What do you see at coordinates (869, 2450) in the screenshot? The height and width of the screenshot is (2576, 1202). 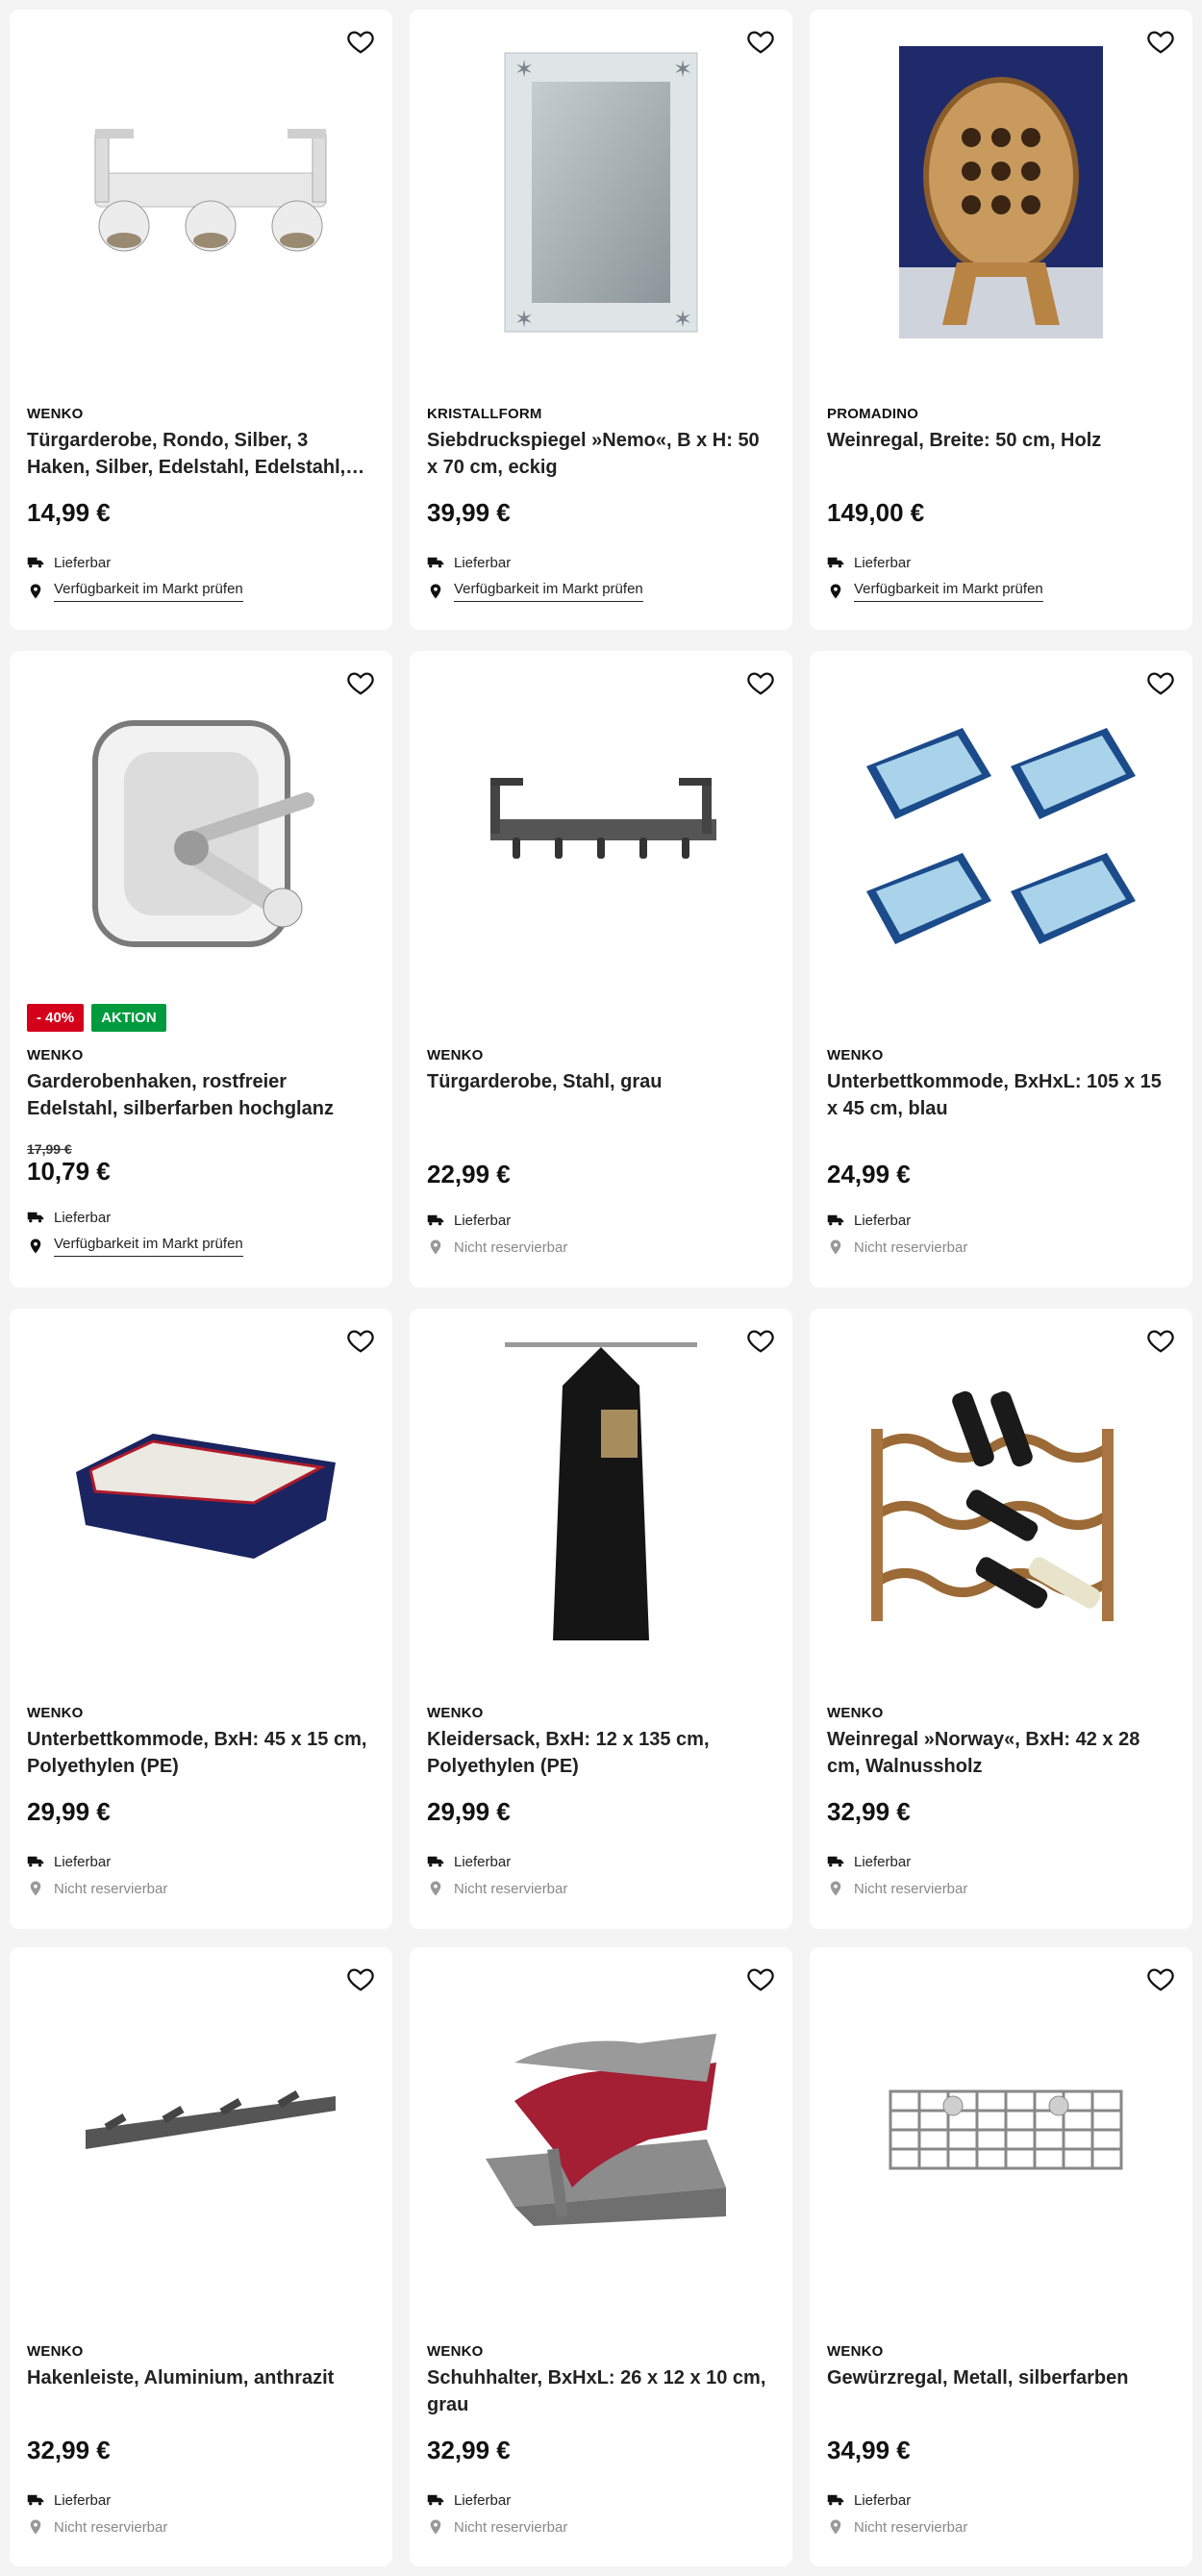 I see `product-price: 34,99 €` at bounding box center [869, 2450].